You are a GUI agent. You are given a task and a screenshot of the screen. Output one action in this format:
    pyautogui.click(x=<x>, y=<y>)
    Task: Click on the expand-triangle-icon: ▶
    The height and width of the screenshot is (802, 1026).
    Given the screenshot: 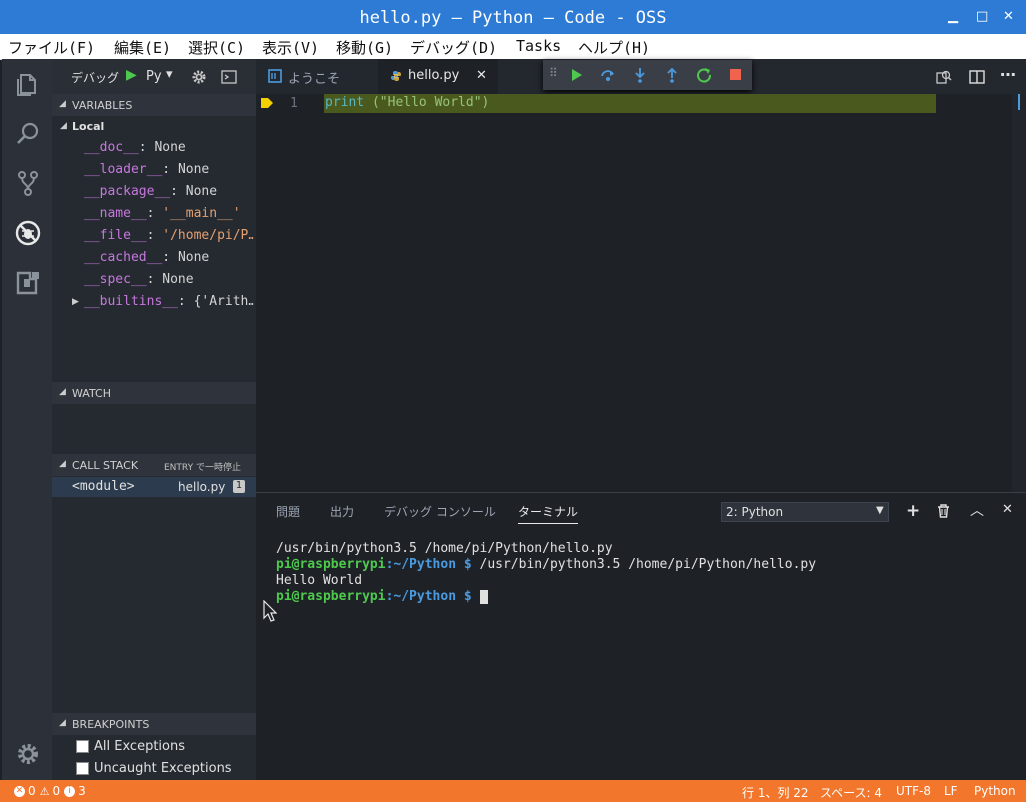 What is the action you would take?
    pyautogui.click(x=75, y=302)
    